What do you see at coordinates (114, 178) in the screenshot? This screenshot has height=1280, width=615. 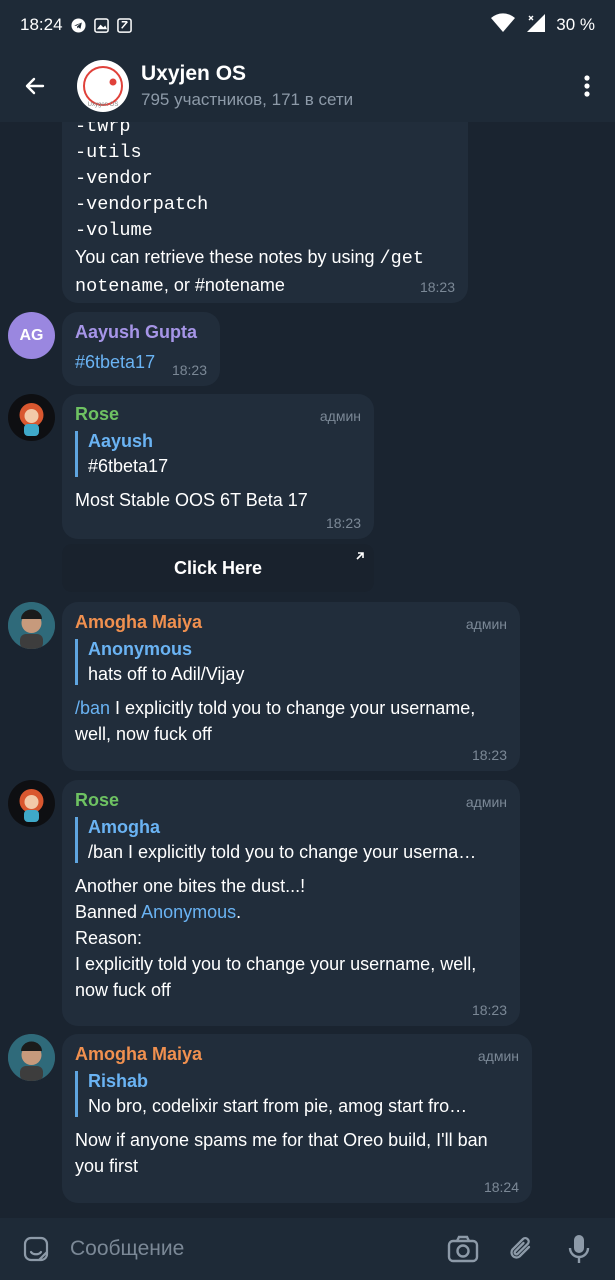 I see `note-line: -vendor` at bounding box center [114, 178].